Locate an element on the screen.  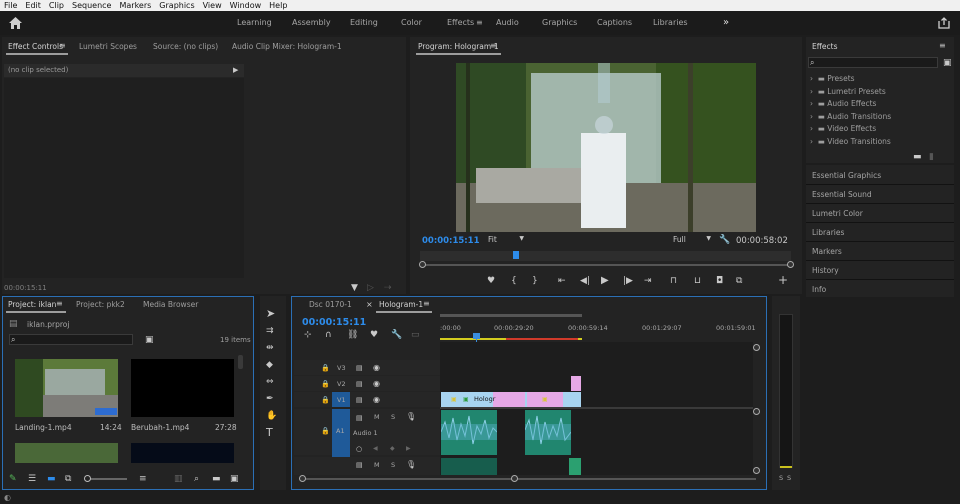
mute-button: M is located at coordinates (377, 465).